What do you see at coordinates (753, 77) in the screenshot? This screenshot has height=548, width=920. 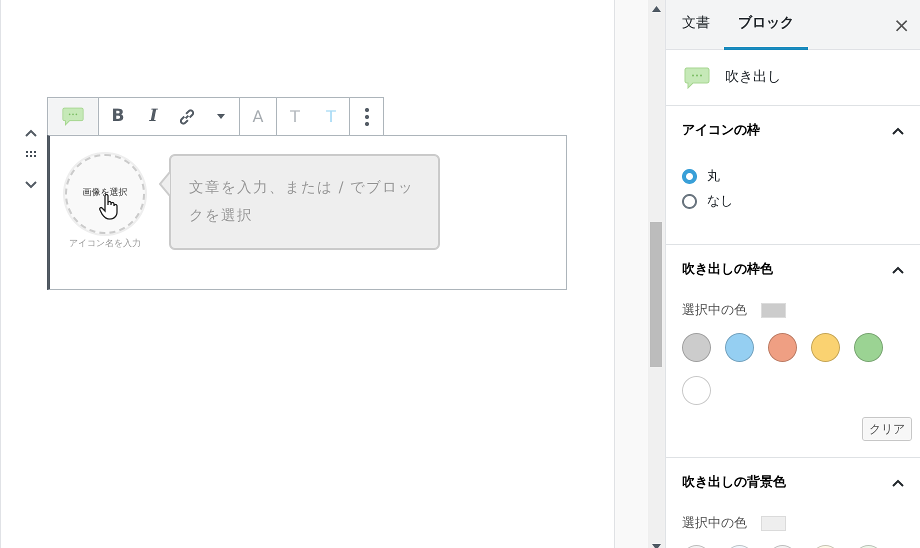 I see `block-name: 吹き出し` at bounding box center [753, 77].